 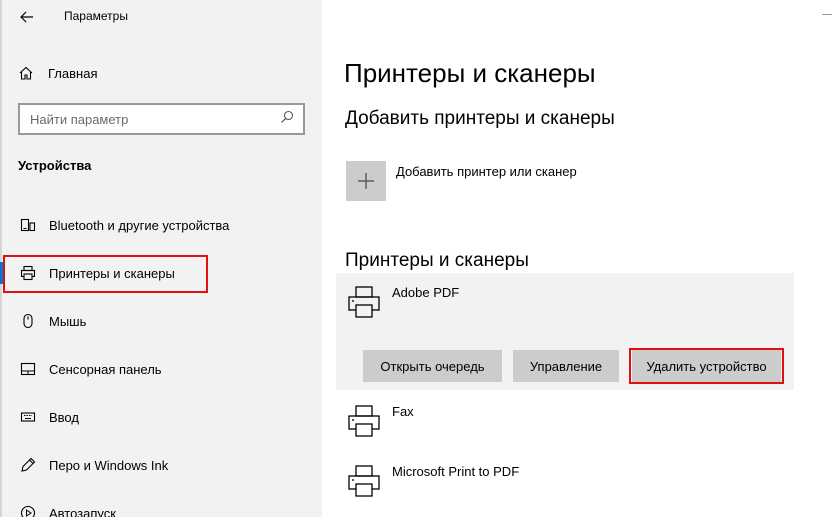 I want to click on app-title: Параметры, so click(x=96, y=16).